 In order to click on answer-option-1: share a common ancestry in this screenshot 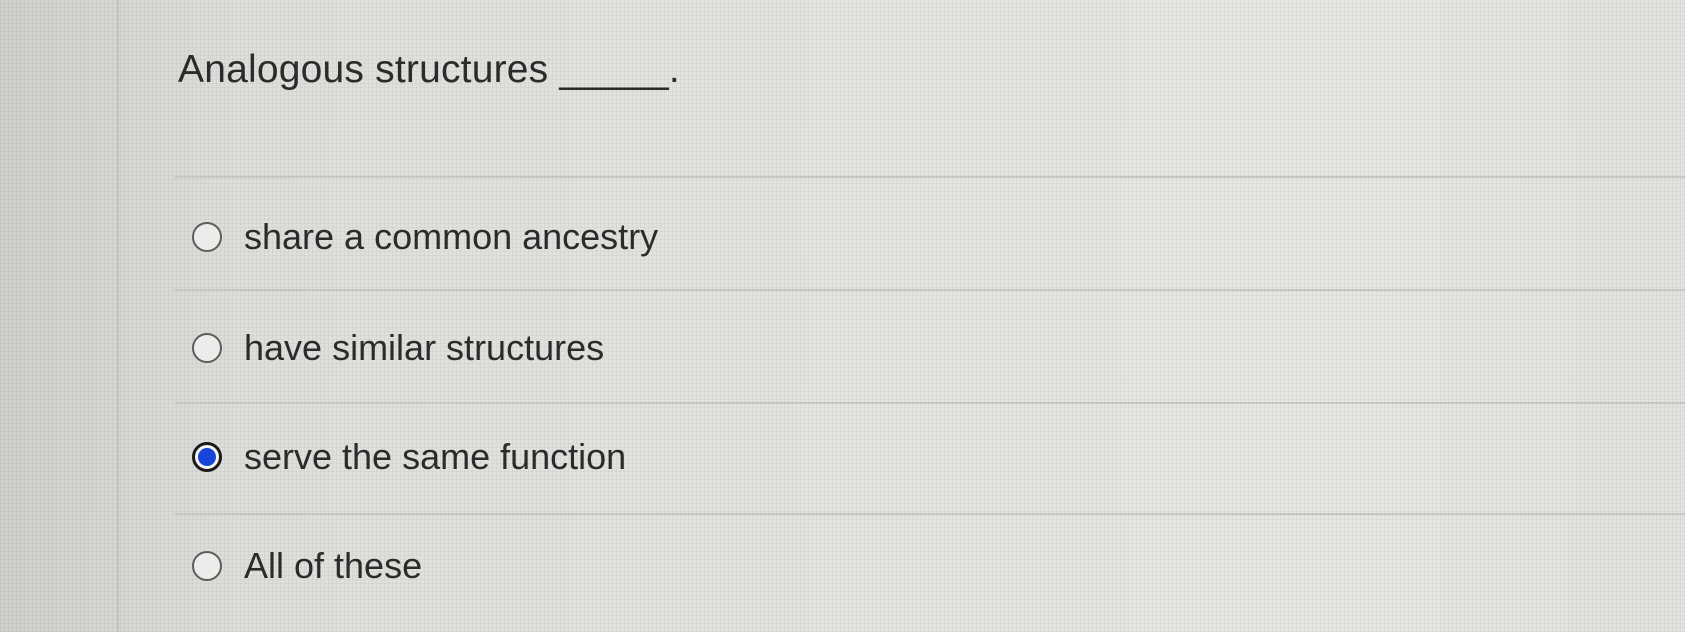, I will do `click(425, 237)`.